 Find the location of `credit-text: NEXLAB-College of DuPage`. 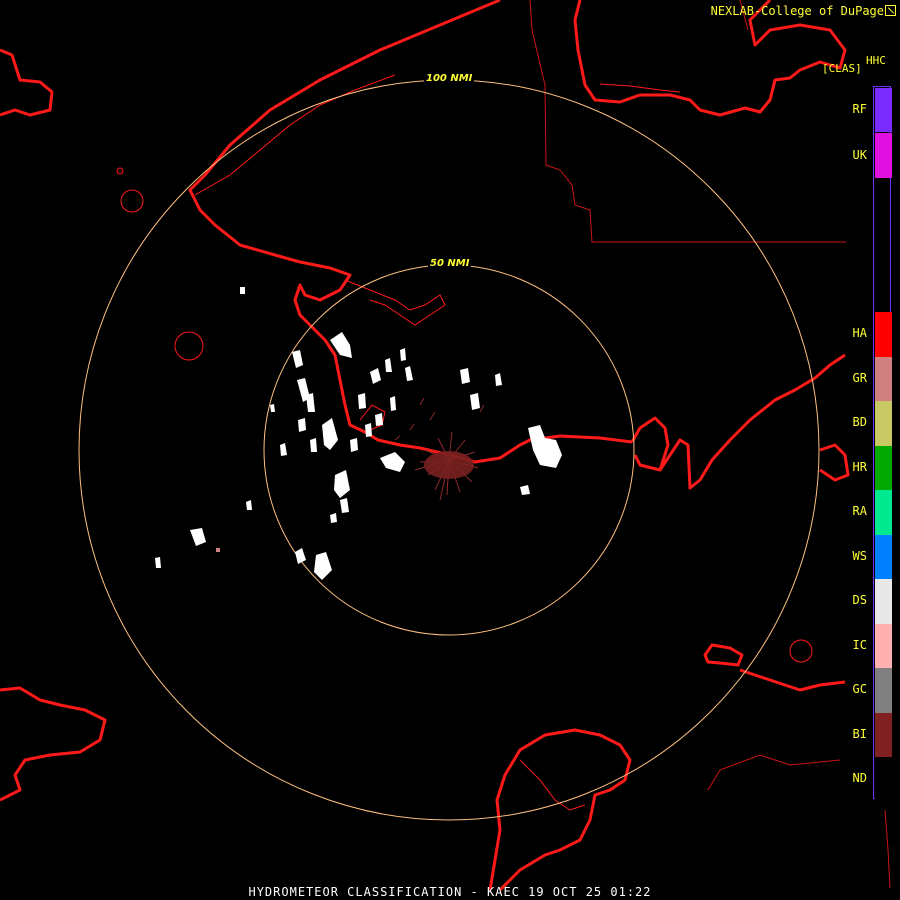

credit-text: NEXLAB-College of DuPage is located at coordinates (803, 11).